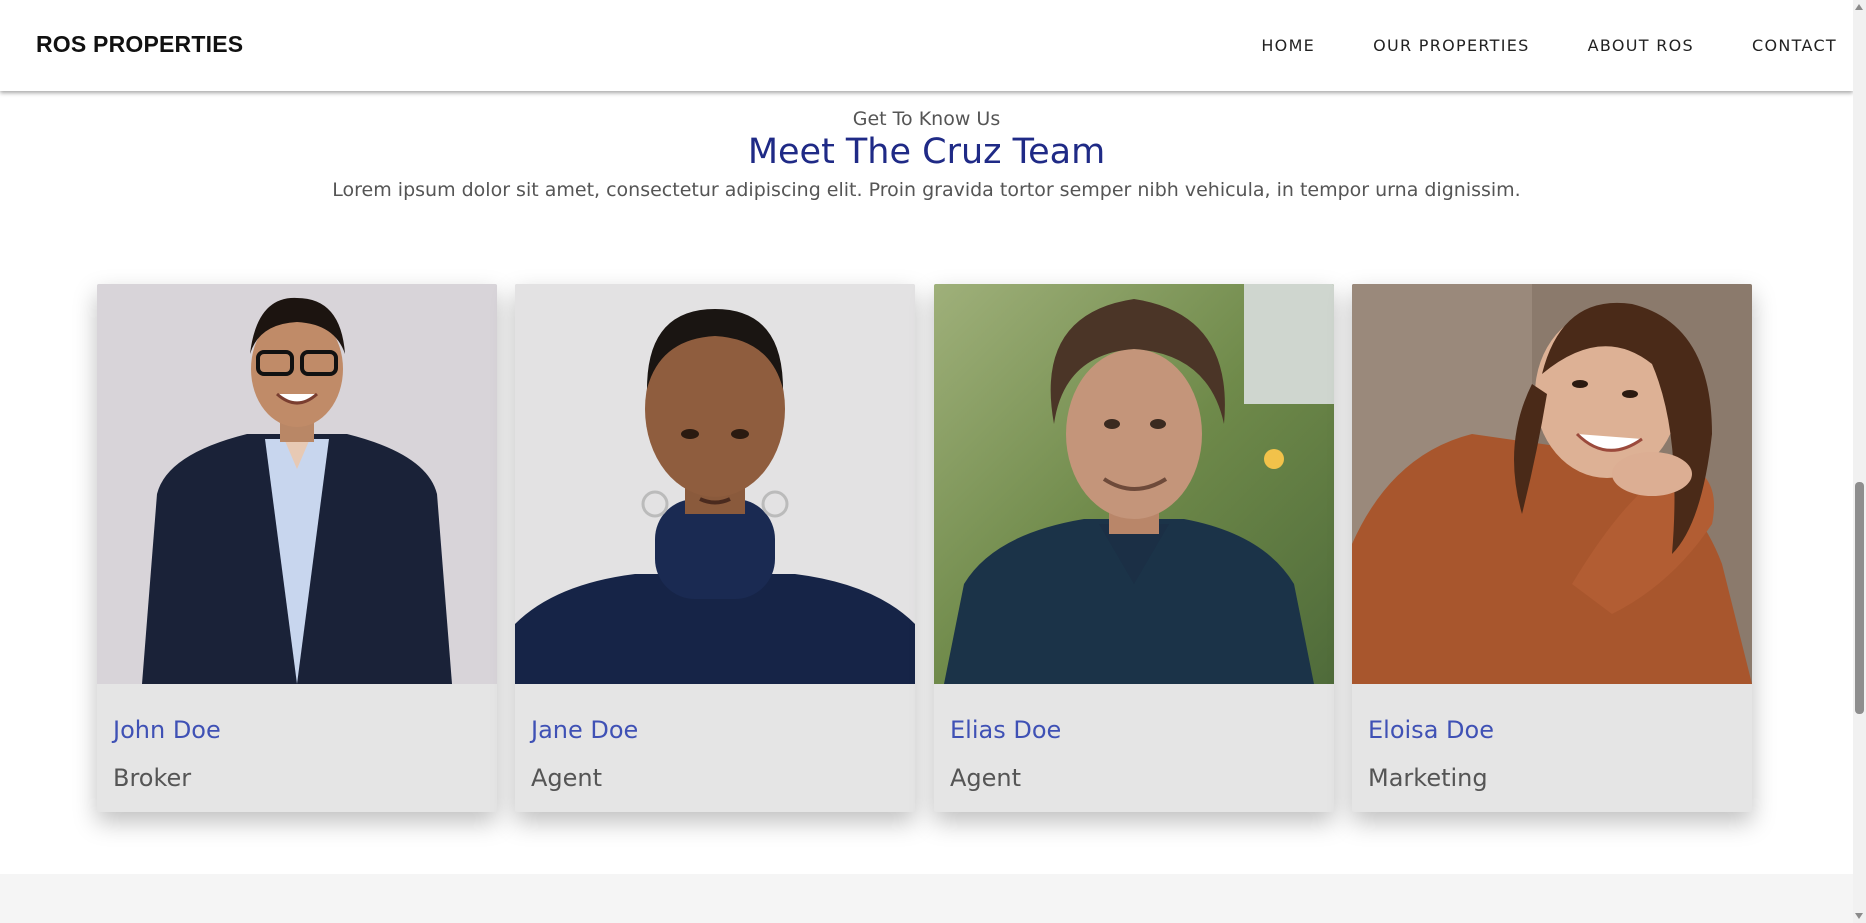  I want to click on team-card-jane: Jane Doe Agent, so click(715, 548).